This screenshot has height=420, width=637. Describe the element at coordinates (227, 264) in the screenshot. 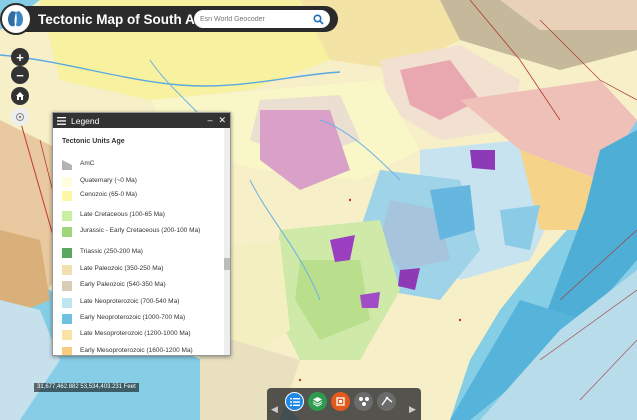

I see `legend-scroll-thumb` at that location.